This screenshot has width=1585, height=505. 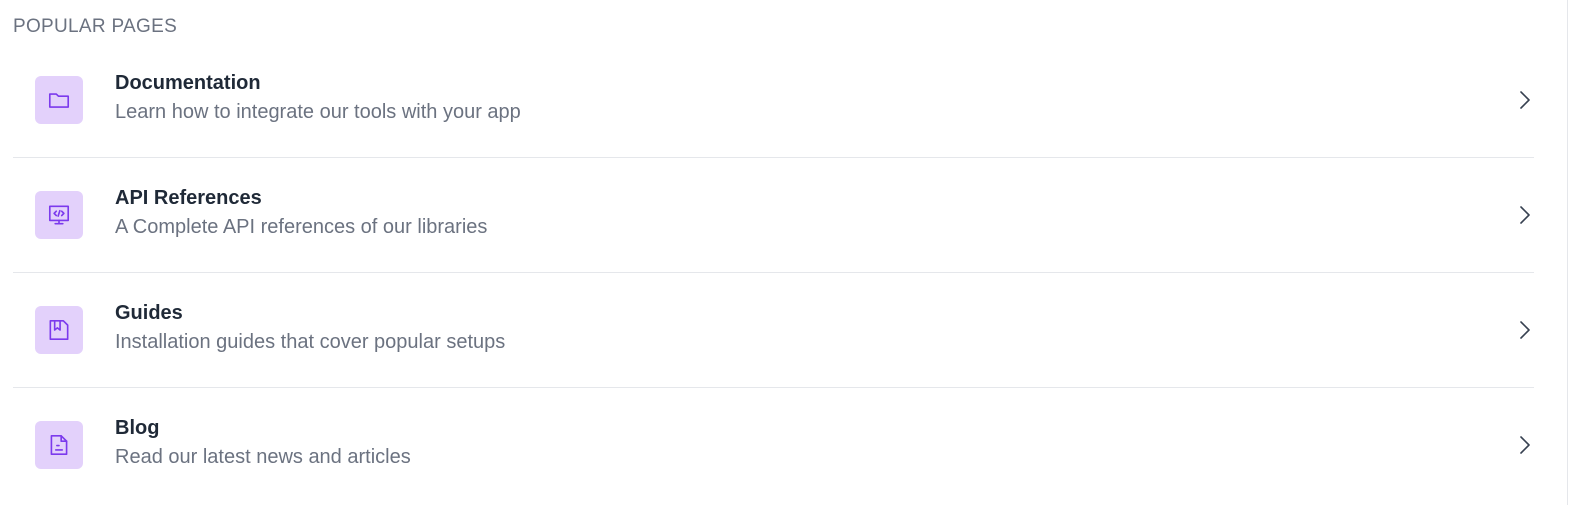 I want to click on bookmark-page-icon, so click(x=59, y=330).